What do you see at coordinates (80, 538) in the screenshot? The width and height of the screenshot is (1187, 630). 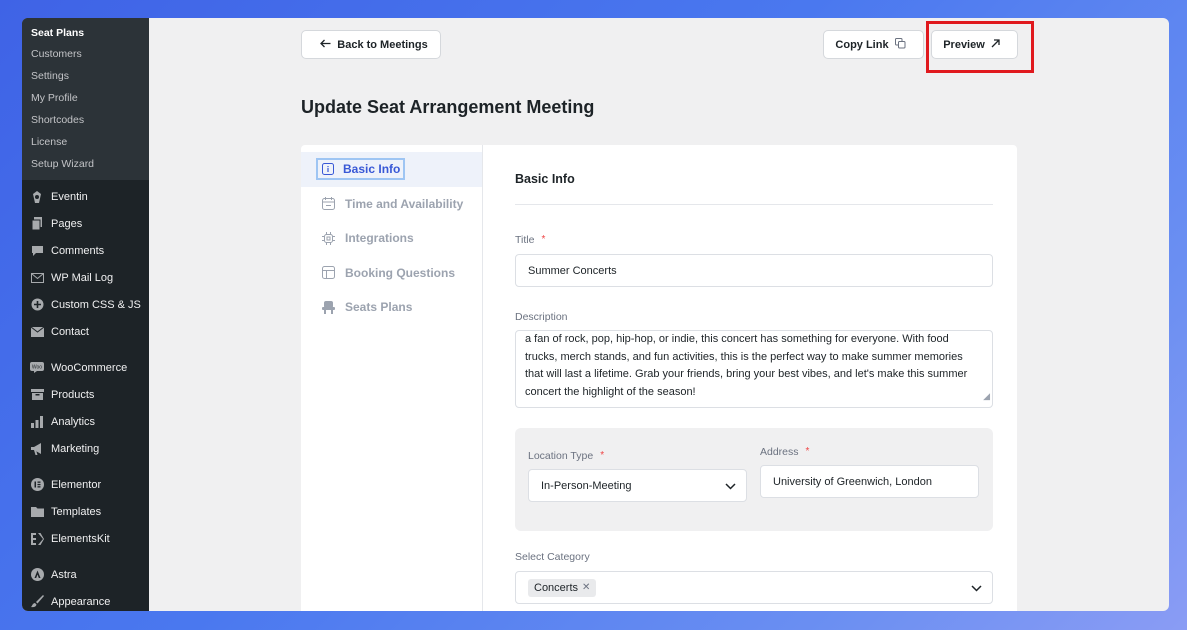 I see `sidebar-item-label: ElementsKit` at bounding box center [80, 538].